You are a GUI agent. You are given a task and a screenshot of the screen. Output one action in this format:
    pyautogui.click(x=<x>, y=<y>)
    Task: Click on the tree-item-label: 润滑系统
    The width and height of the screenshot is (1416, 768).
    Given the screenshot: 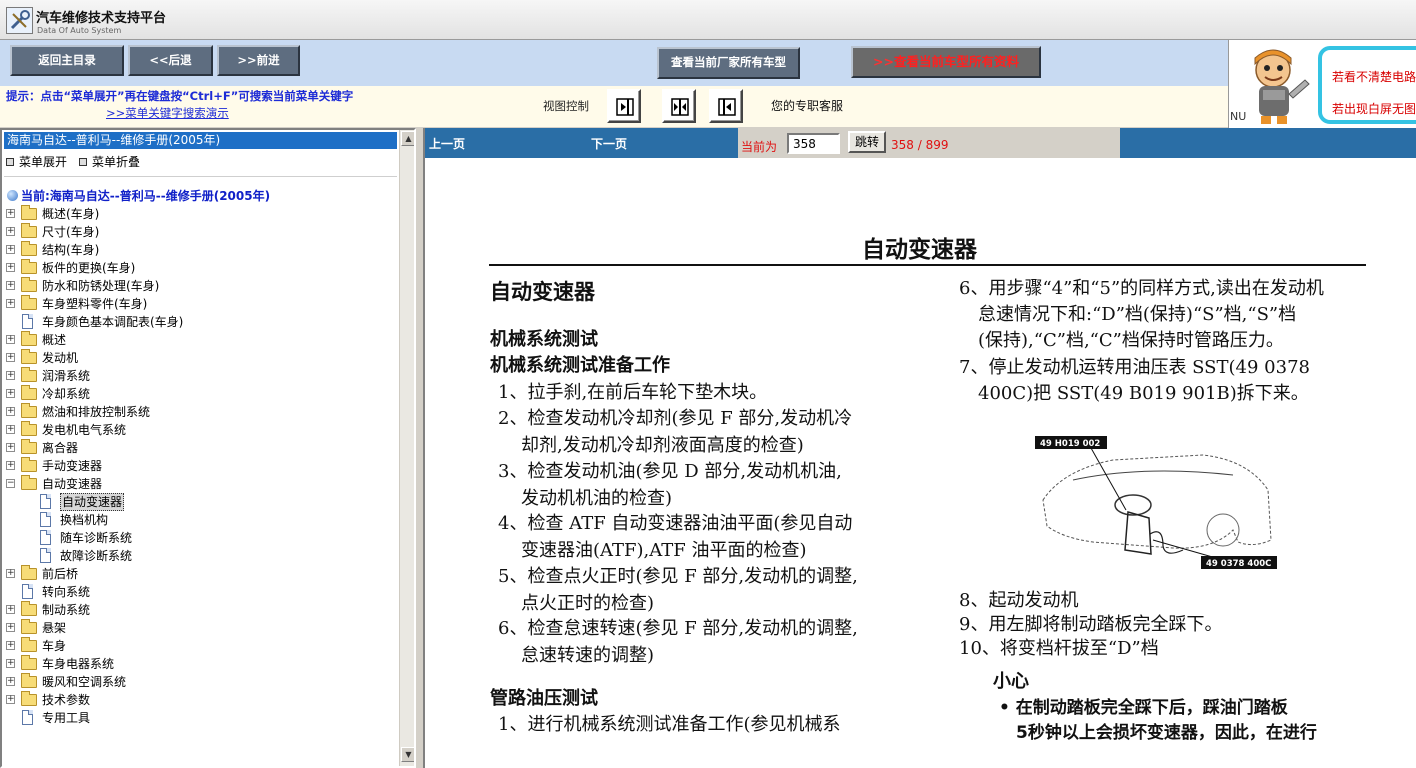 What is the action you would take?
    pyautogui.click(x=66, y=376)
    